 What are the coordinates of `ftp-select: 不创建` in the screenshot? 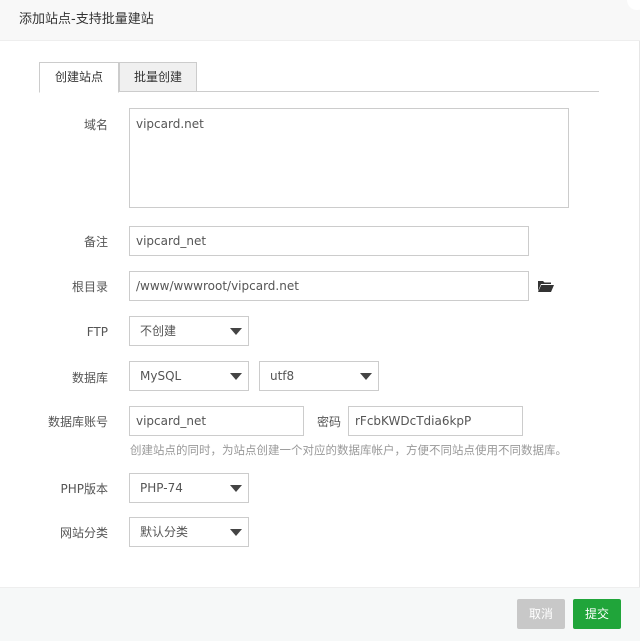 It's located at (189, 331).